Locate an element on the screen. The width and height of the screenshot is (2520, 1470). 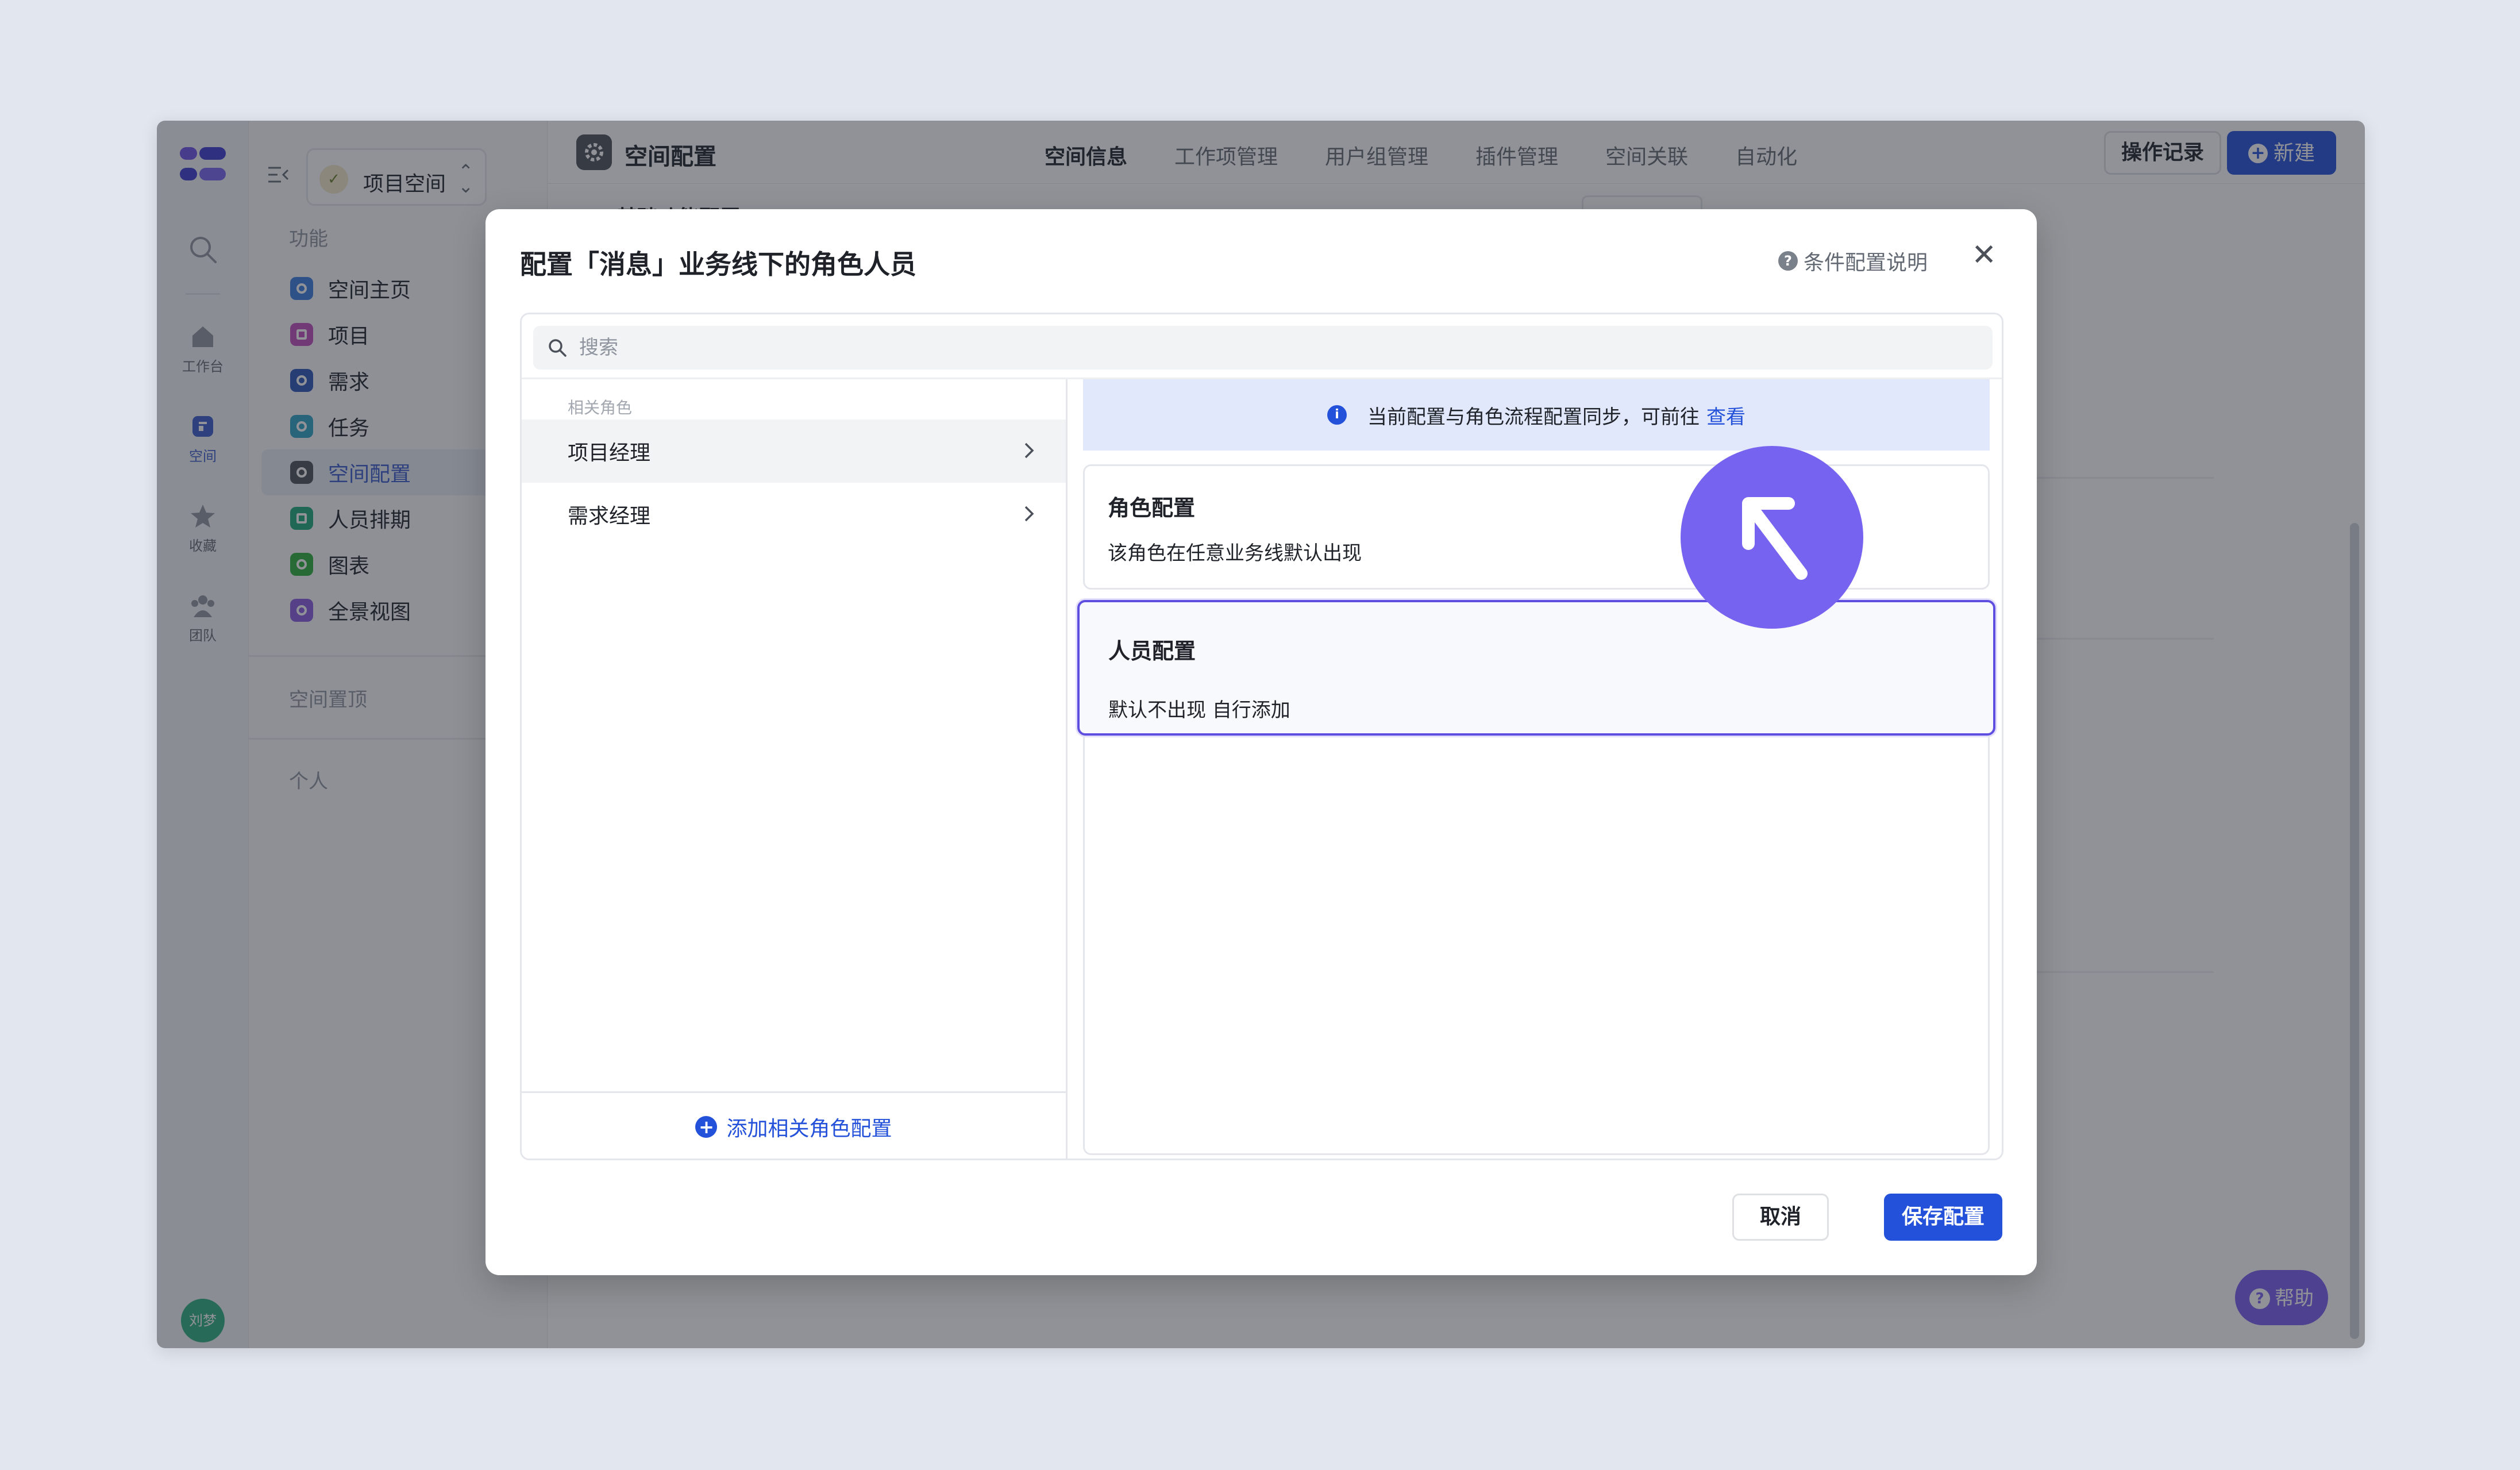
question-icon: ? is located at coordinates (1788, 261).